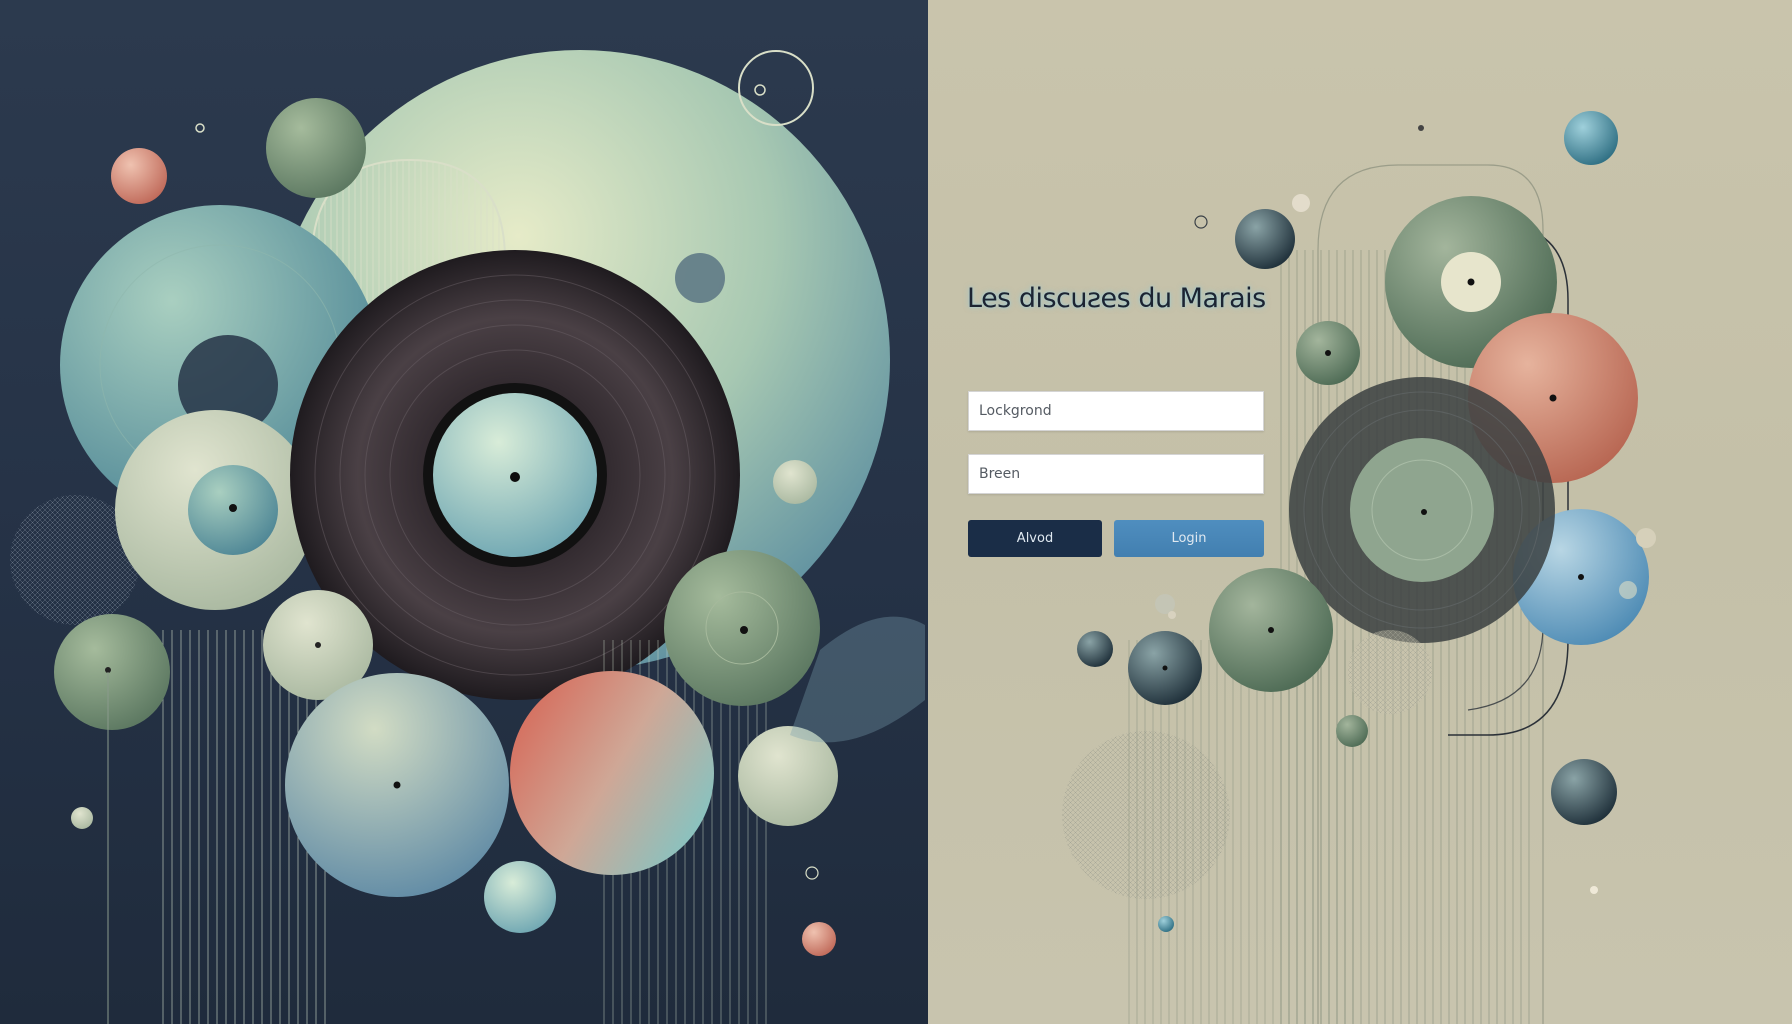 This screenshot has width=1792, height=1024. I want to click on small-teal-sphere, so click(520, 897).